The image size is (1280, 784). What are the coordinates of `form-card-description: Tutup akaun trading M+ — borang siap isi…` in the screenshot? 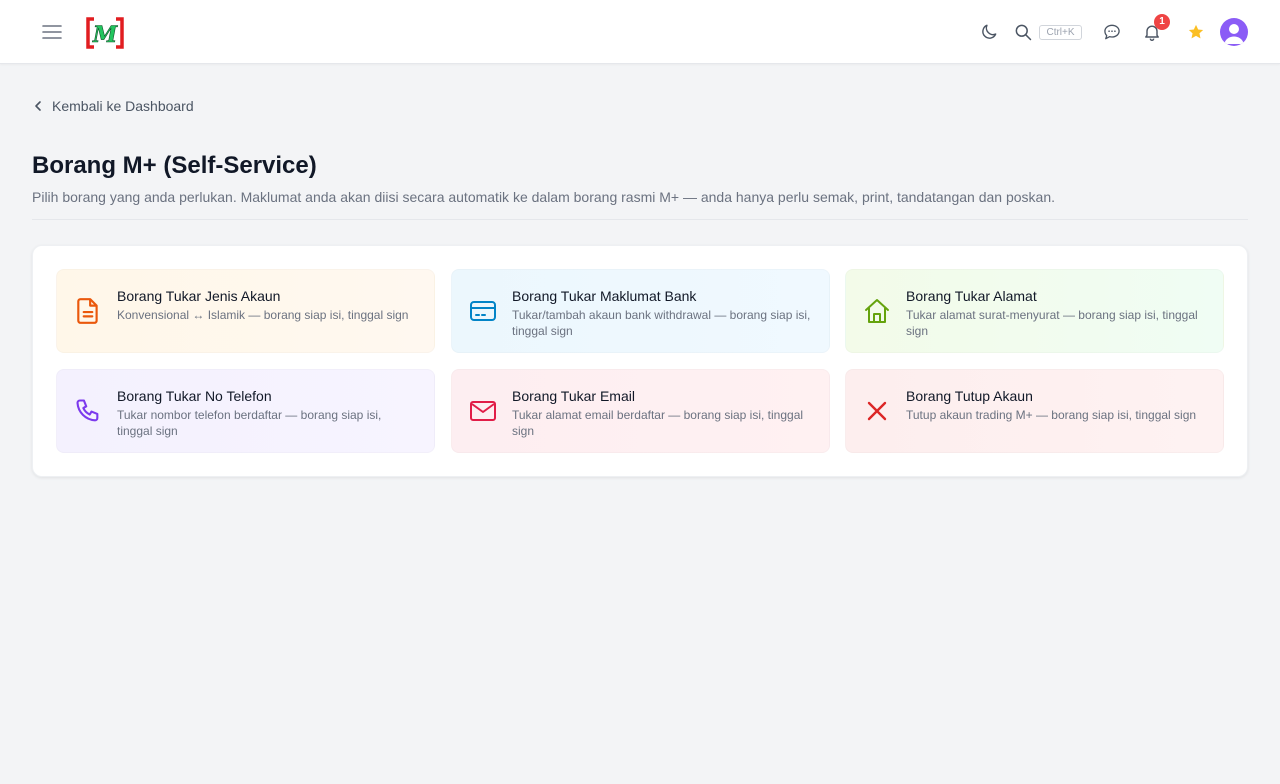 It's located at (1051, 415).